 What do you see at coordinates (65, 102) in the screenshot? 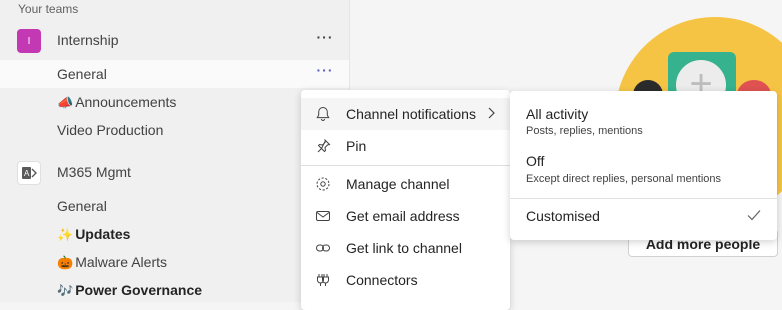
I see `megaphone-icon: 📣` at bounding box center [65, 102].